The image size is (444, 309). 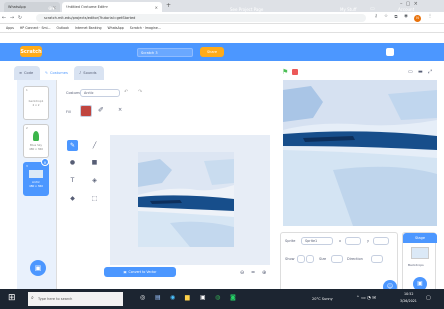 What do you see at coordinates (301, 259) in the screenshot?
I see `show-visible-toggle` at bounding box center [301, 259].